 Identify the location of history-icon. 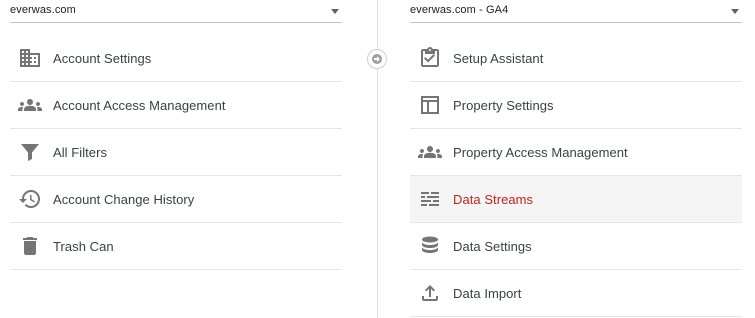
(30, 199).